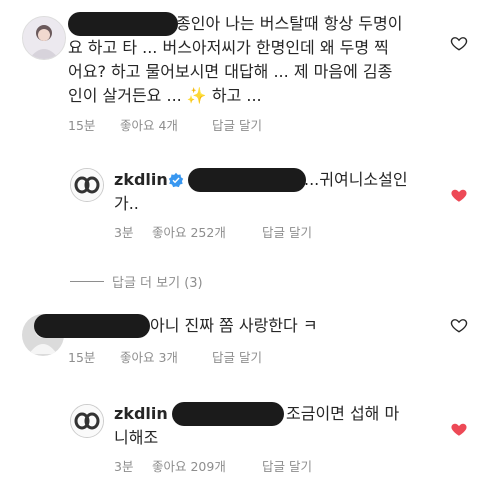 This screenshot has height=491, width=480. What do you see at coordinates (176, 180) in the screenshot?
I see `verified-badge-icon` at bounding box center [176, 180].